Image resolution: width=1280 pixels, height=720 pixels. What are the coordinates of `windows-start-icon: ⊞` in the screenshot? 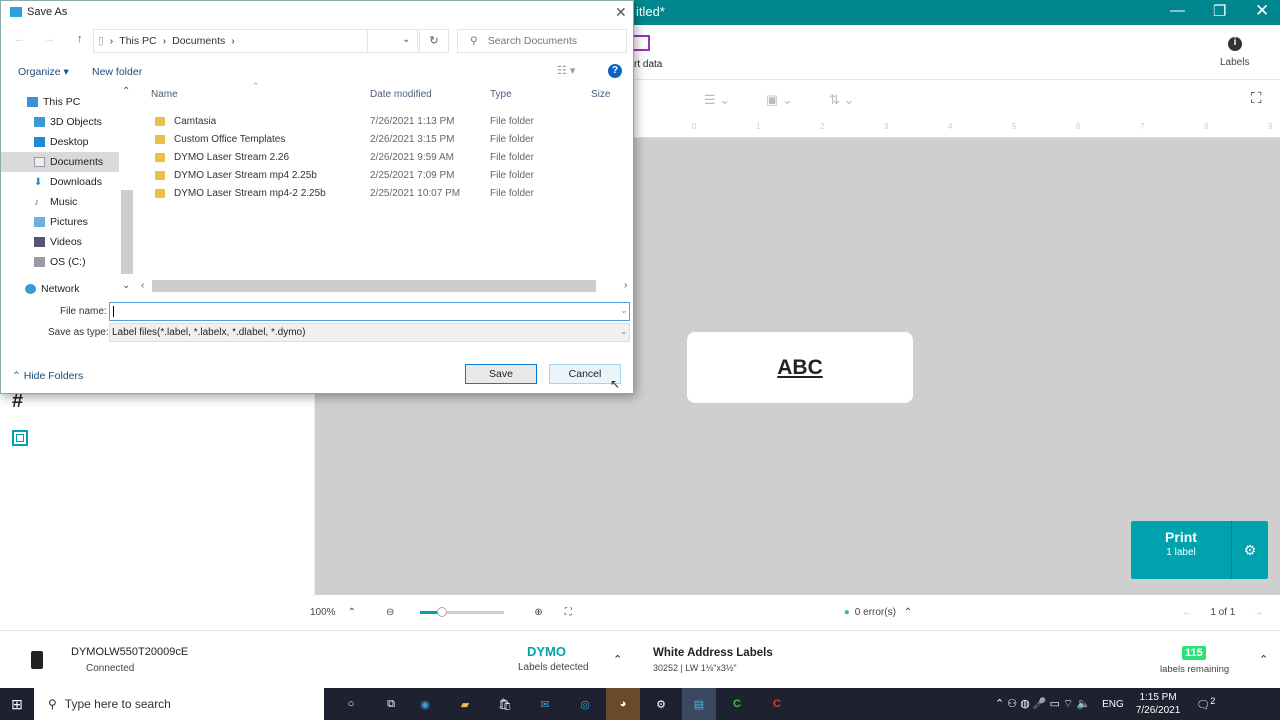 It's located at (17, 704).